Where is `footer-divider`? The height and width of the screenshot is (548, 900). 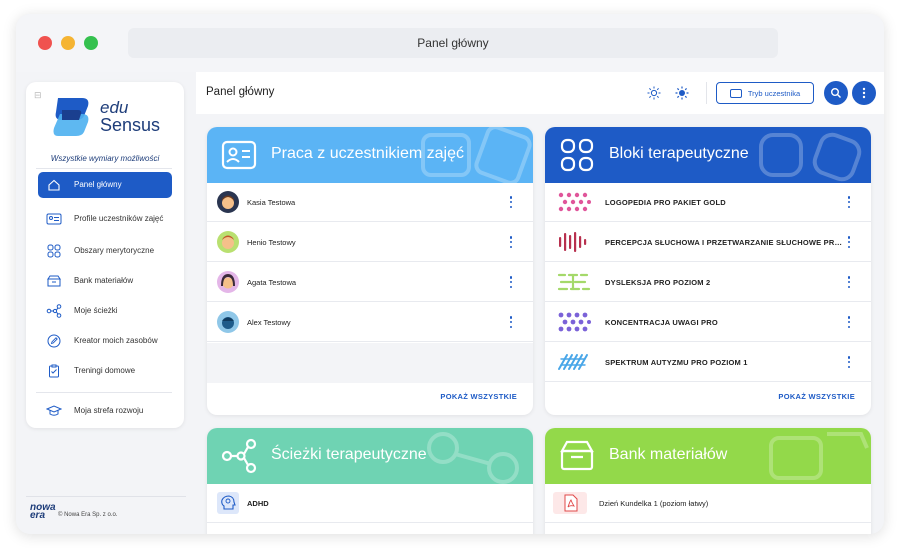
footer-divider is located at coordinates (106, 496).